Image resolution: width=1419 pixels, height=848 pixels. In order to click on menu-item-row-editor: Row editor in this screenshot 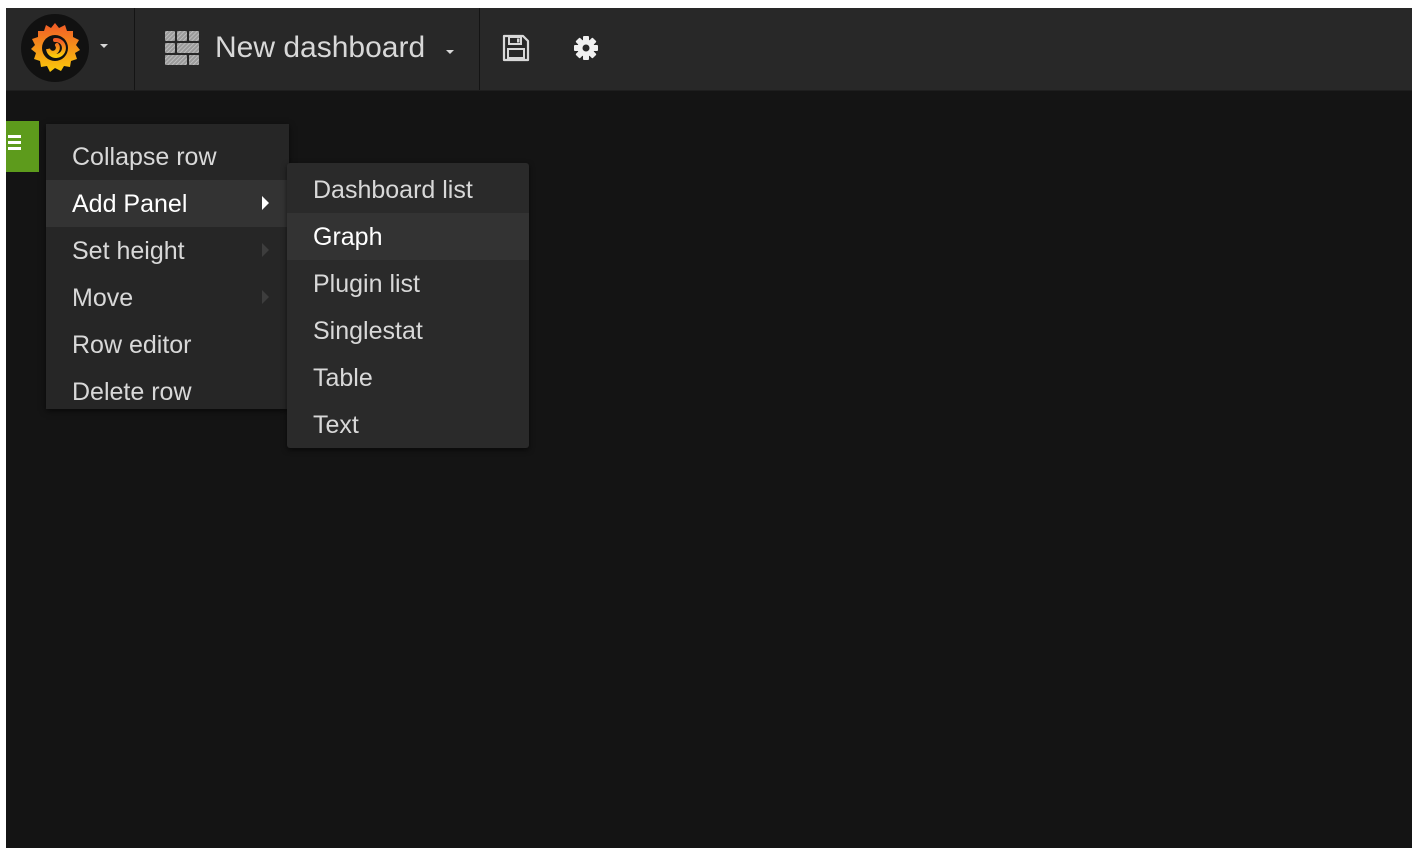, I will do `click(167, 344)`.